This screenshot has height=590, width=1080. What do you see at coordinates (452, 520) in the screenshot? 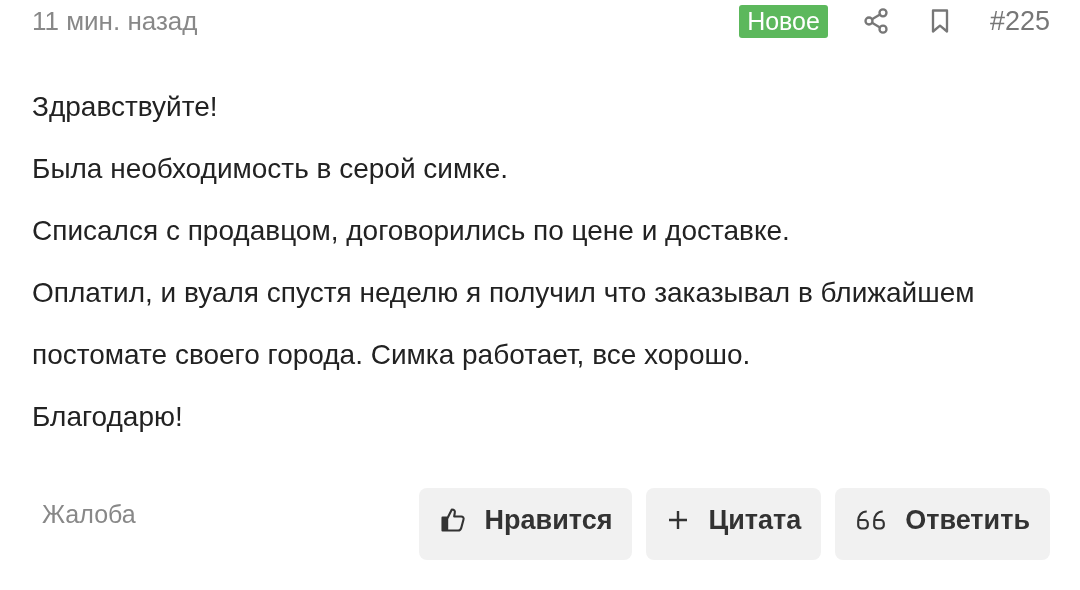
I see `thumbs-up-icon` at bounding box center [452, 520].